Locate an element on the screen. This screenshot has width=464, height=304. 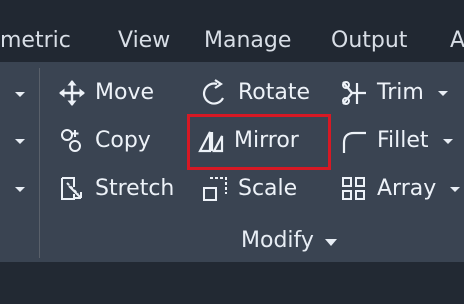
tab-partial-a: A is located at coordinates (457, 41).